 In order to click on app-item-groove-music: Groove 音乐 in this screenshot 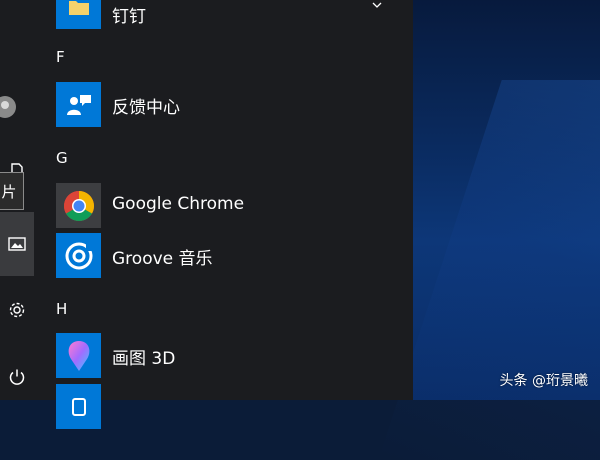, I will do `click(223, 256)`.